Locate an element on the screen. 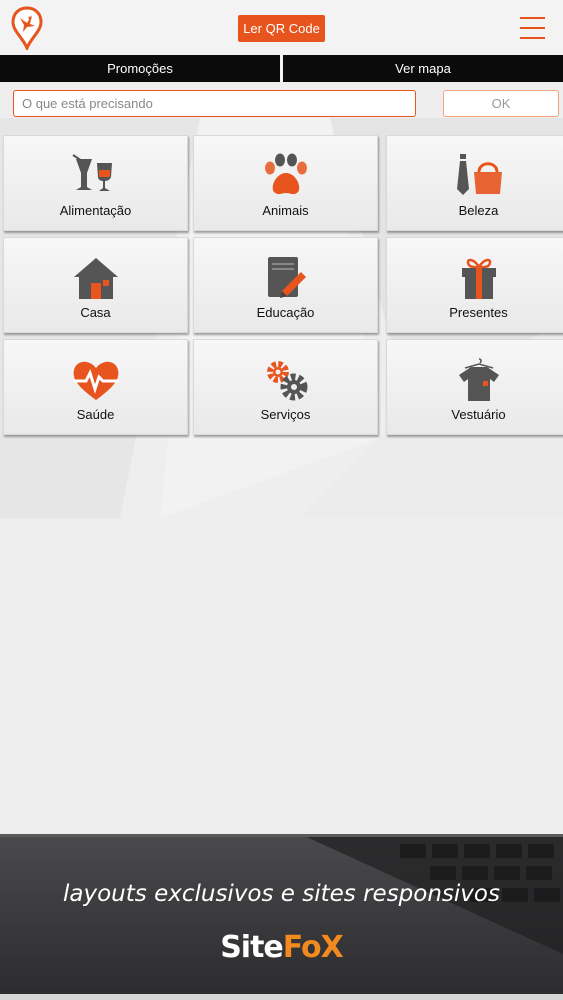 Image resolution: width=563 pixels, height=1000 pixels. gears-icon is located at coordinates (286, 380).